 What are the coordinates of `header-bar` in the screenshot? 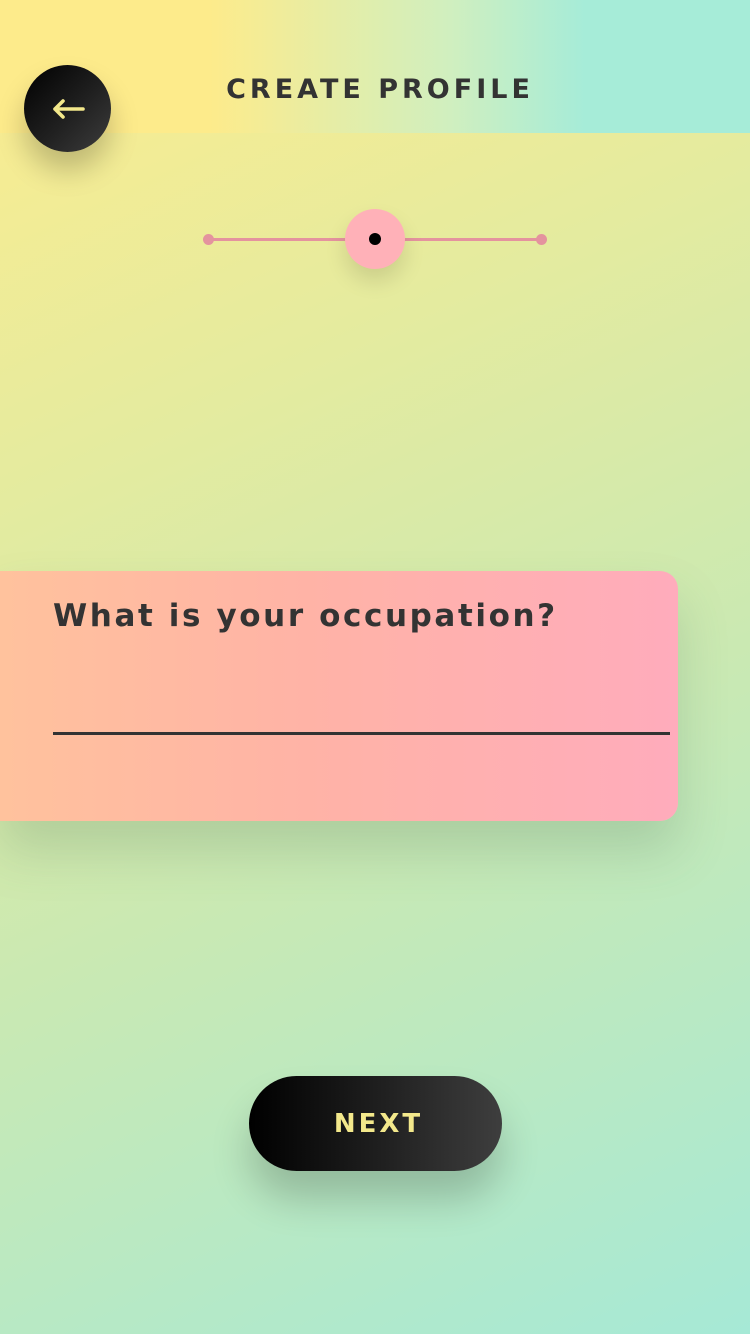 It's located at (375, 66).